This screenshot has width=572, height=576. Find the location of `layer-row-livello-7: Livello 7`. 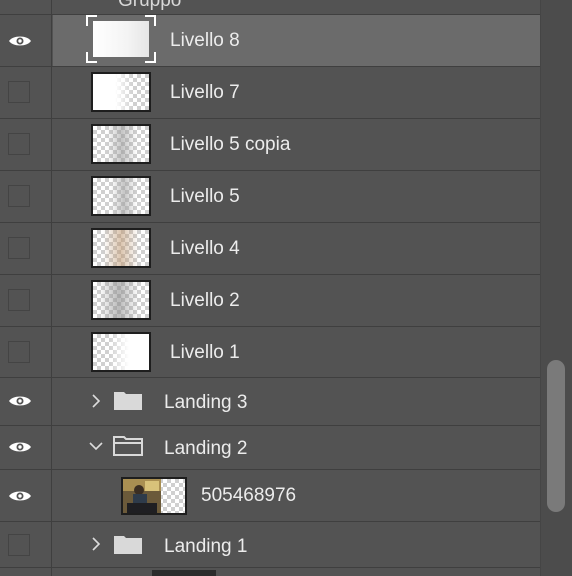

layer-row-livello-7: Livello 7 is located at coordinates (270, 93).